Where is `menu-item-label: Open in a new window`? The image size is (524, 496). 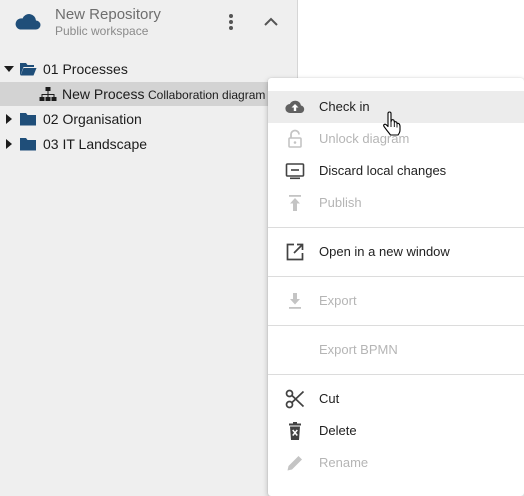 menu-item-label: Open in a new window is located at coordinates (384, 251).